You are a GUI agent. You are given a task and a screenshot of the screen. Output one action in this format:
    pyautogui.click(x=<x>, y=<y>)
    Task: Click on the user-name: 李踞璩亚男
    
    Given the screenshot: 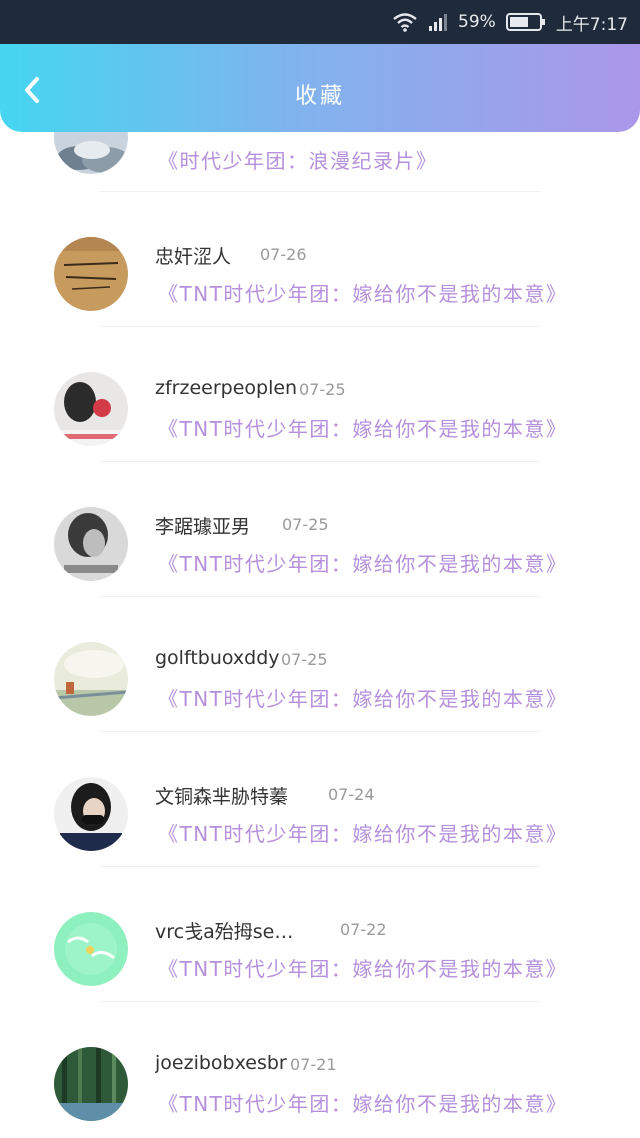 What is the action you would take?
    pyautogui.click(x=203, y=527)
    